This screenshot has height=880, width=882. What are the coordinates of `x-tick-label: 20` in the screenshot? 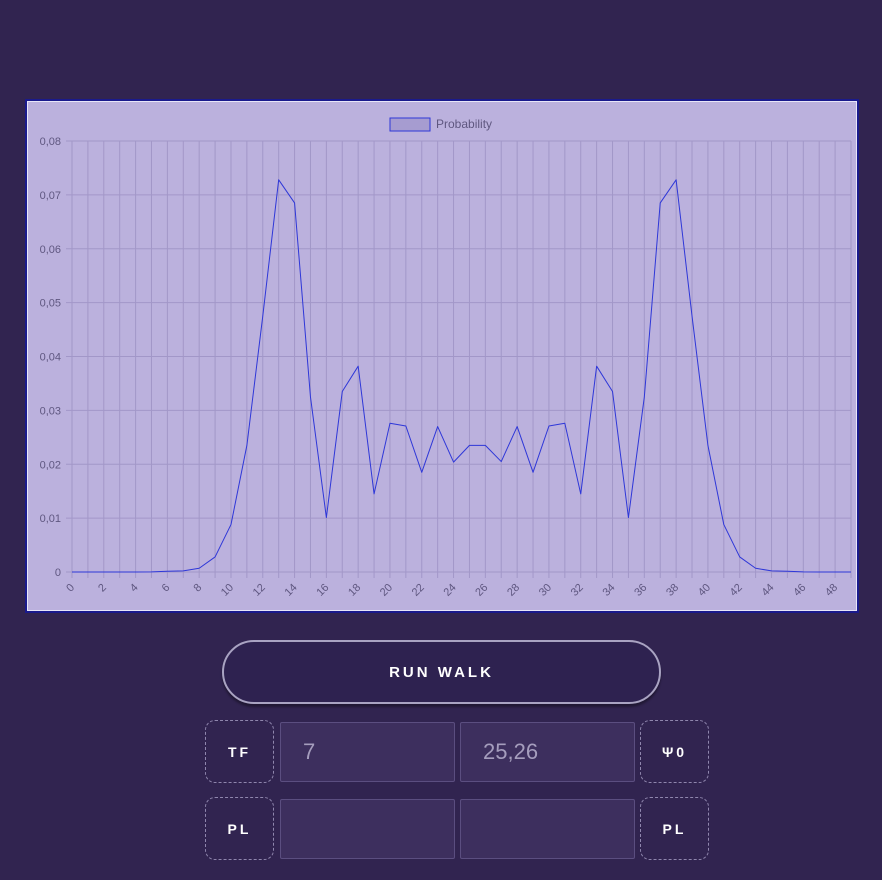 It's located at (386, 590).